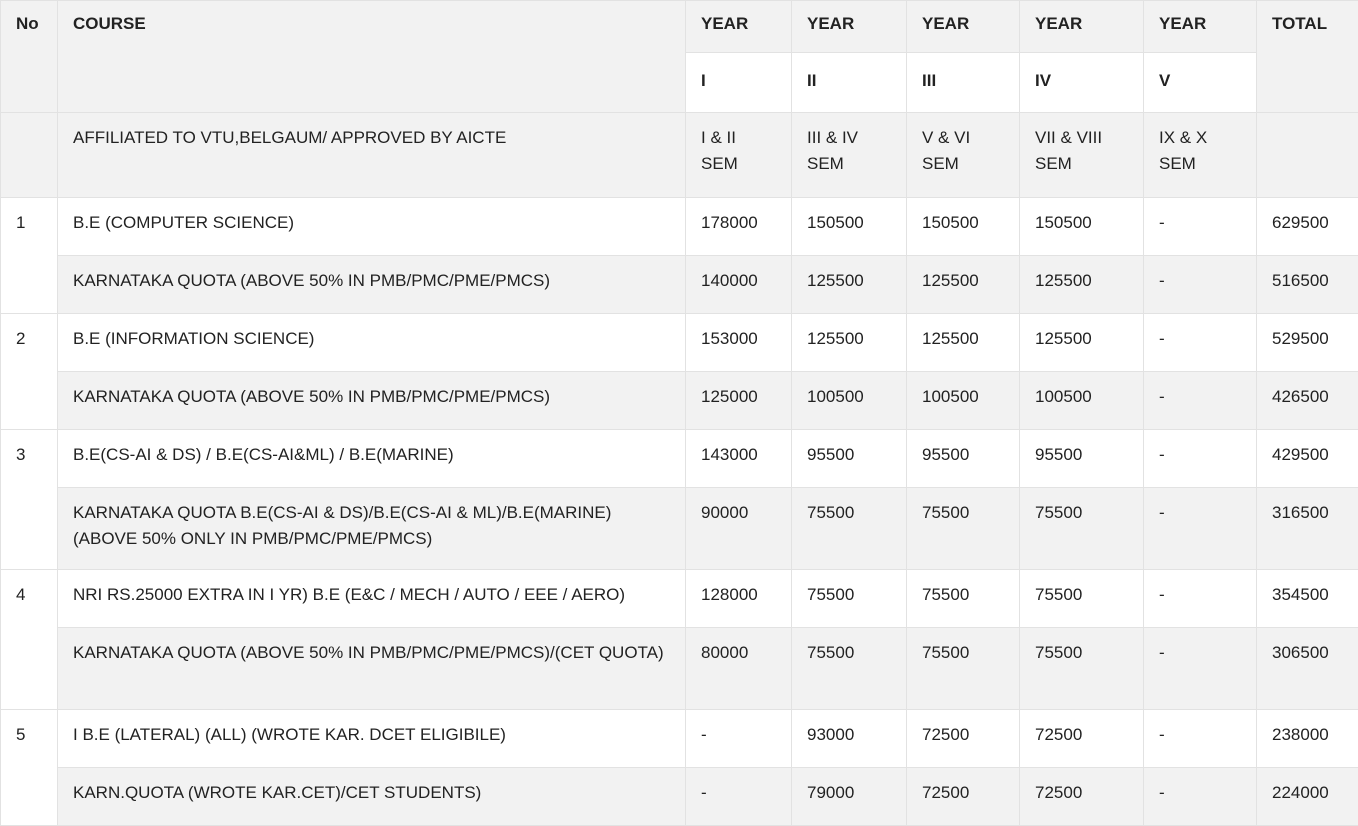 Image resolution: width=1358 pixels, height=826 pixels. I want to click on header-year-1: YEAR, so click(739, 27).